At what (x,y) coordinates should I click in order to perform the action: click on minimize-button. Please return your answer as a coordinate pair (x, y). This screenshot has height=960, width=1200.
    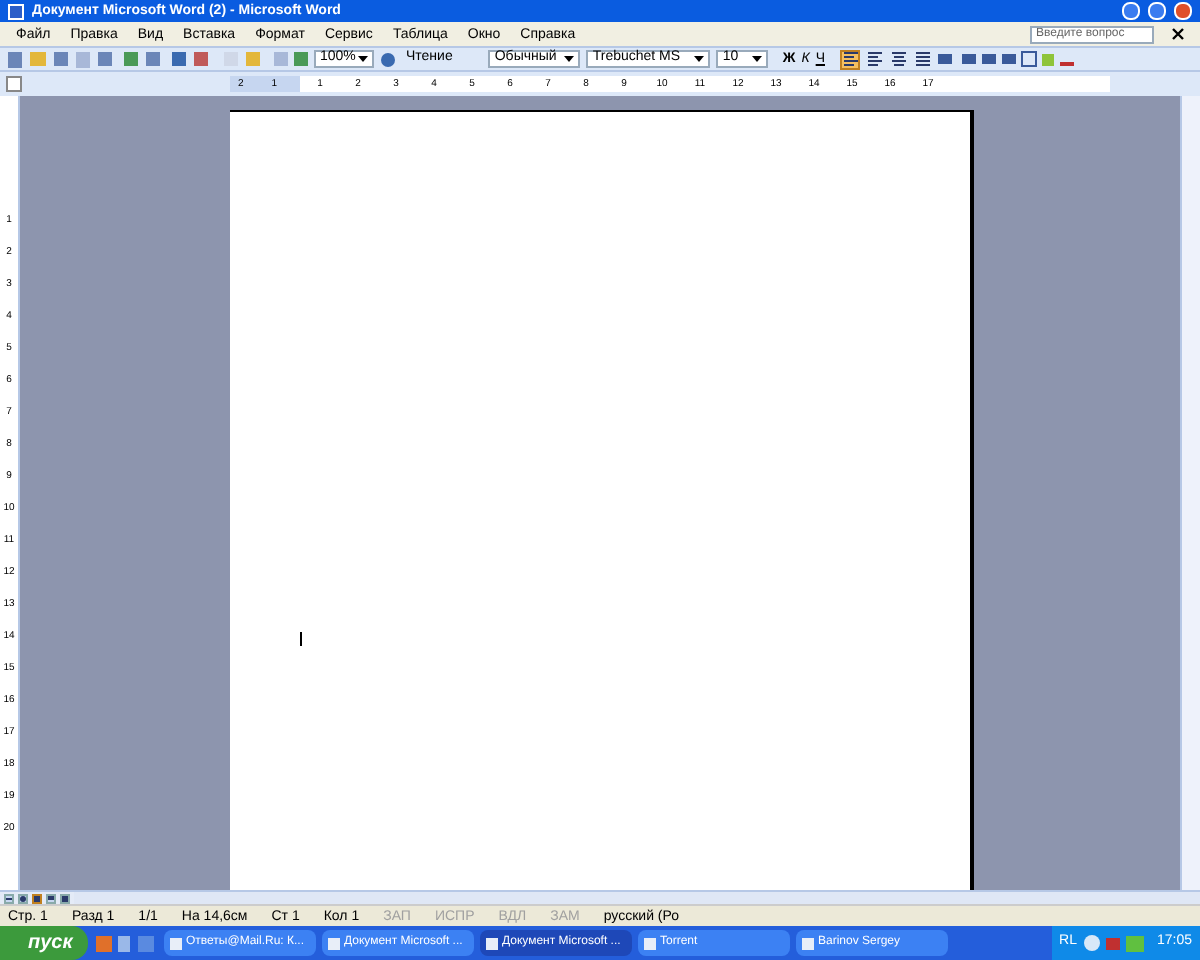
    Looking at the image, I should click on (1131, 11).